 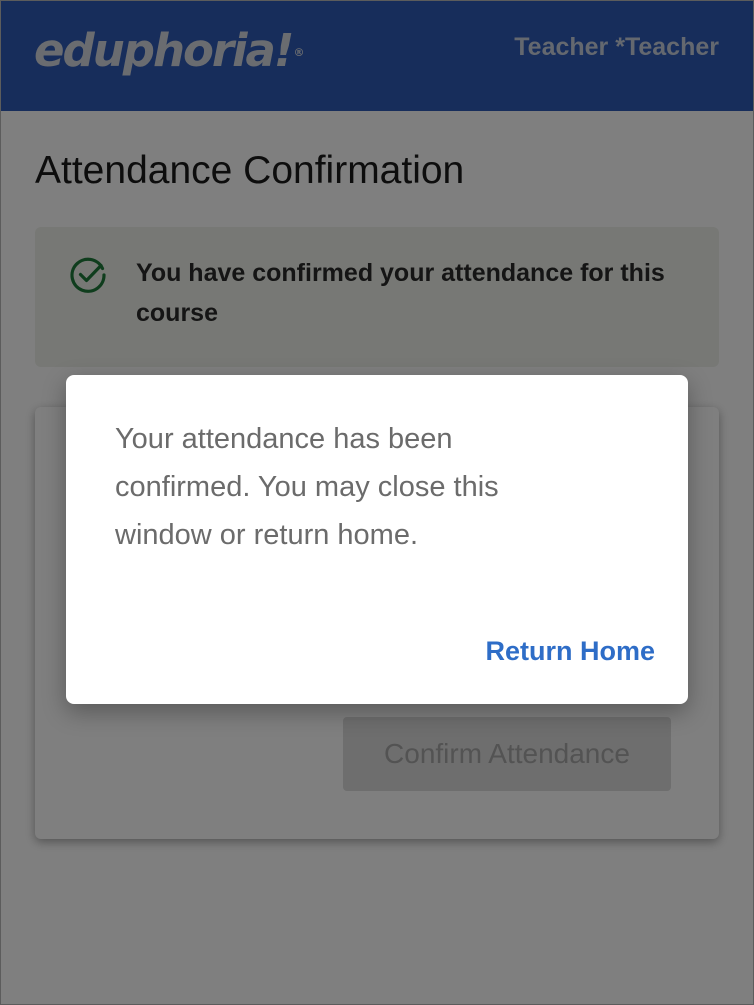 What do you see at coordinates (570, 651) in the screenshot?
I see `return-home-button: Return Home` at bounding box center [570, 651].